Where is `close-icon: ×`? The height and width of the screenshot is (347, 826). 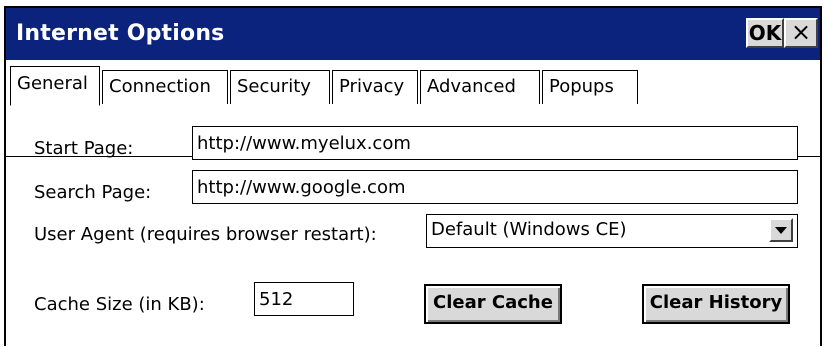 close-icon: × is located at coordinates (801, 32).